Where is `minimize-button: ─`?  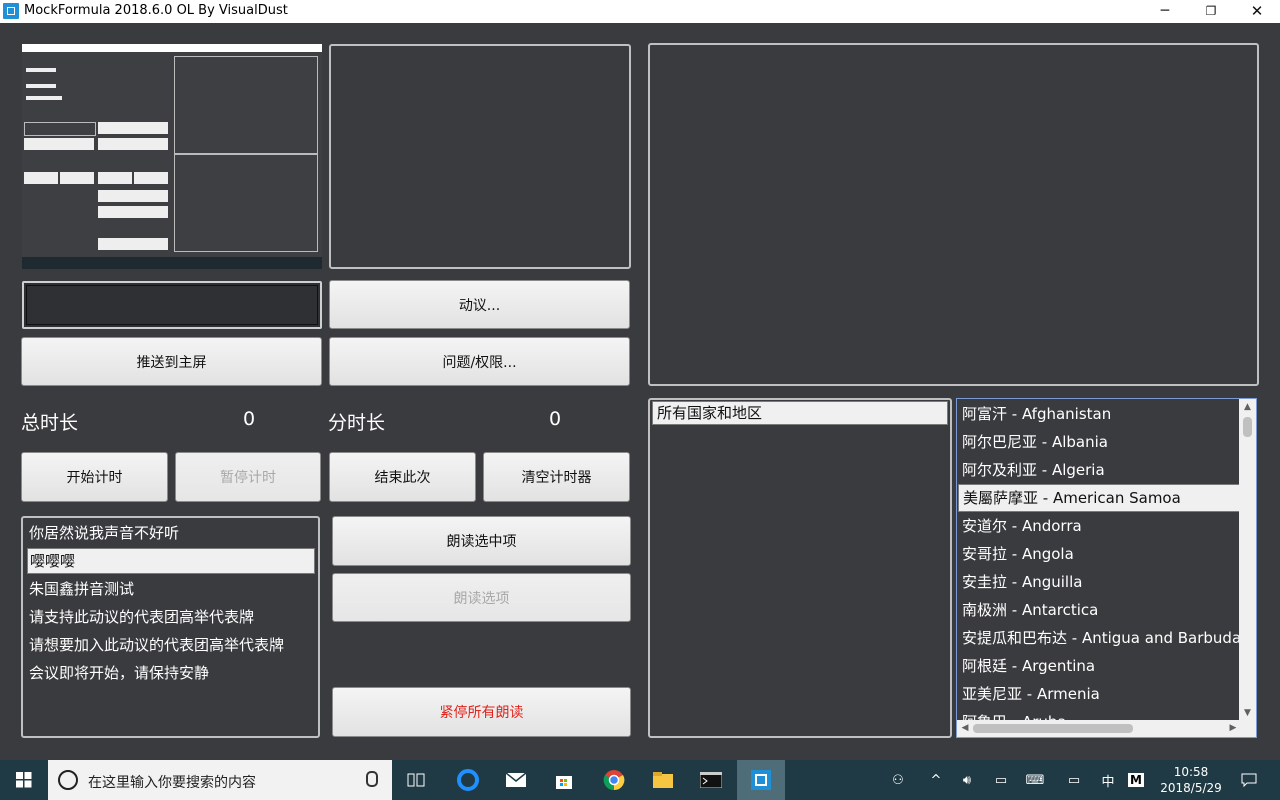
minimize-button: ─ is located at coordinates (1165, 11).